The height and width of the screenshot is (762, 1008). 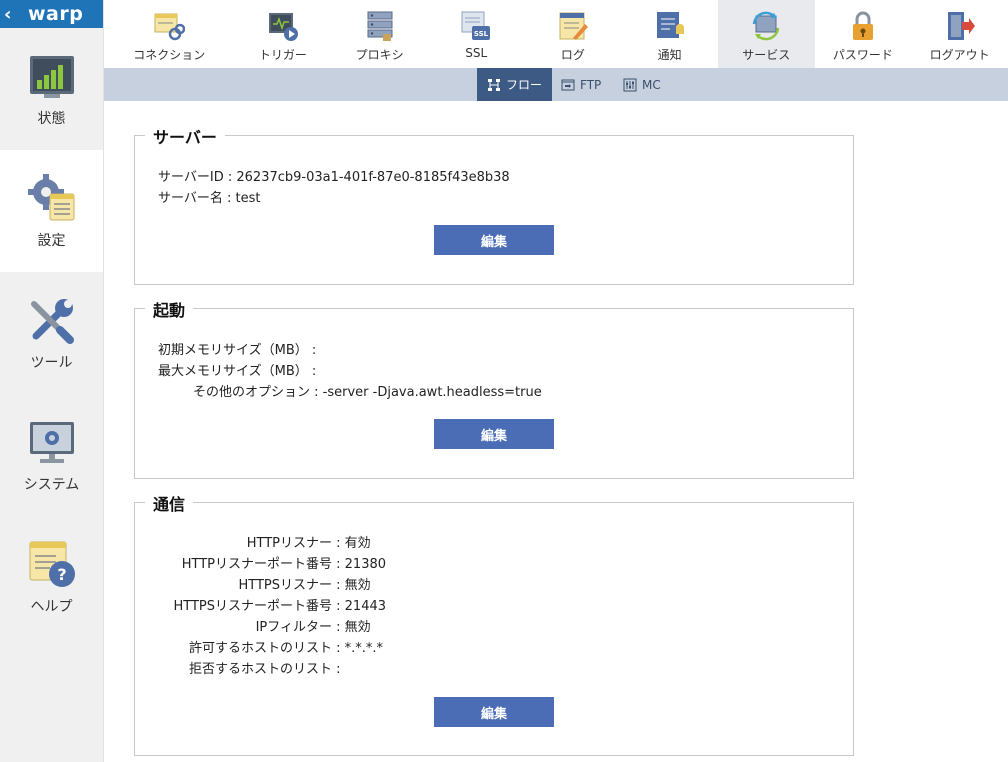 I want to click on trigger-icon, so click(x=283, y=27).